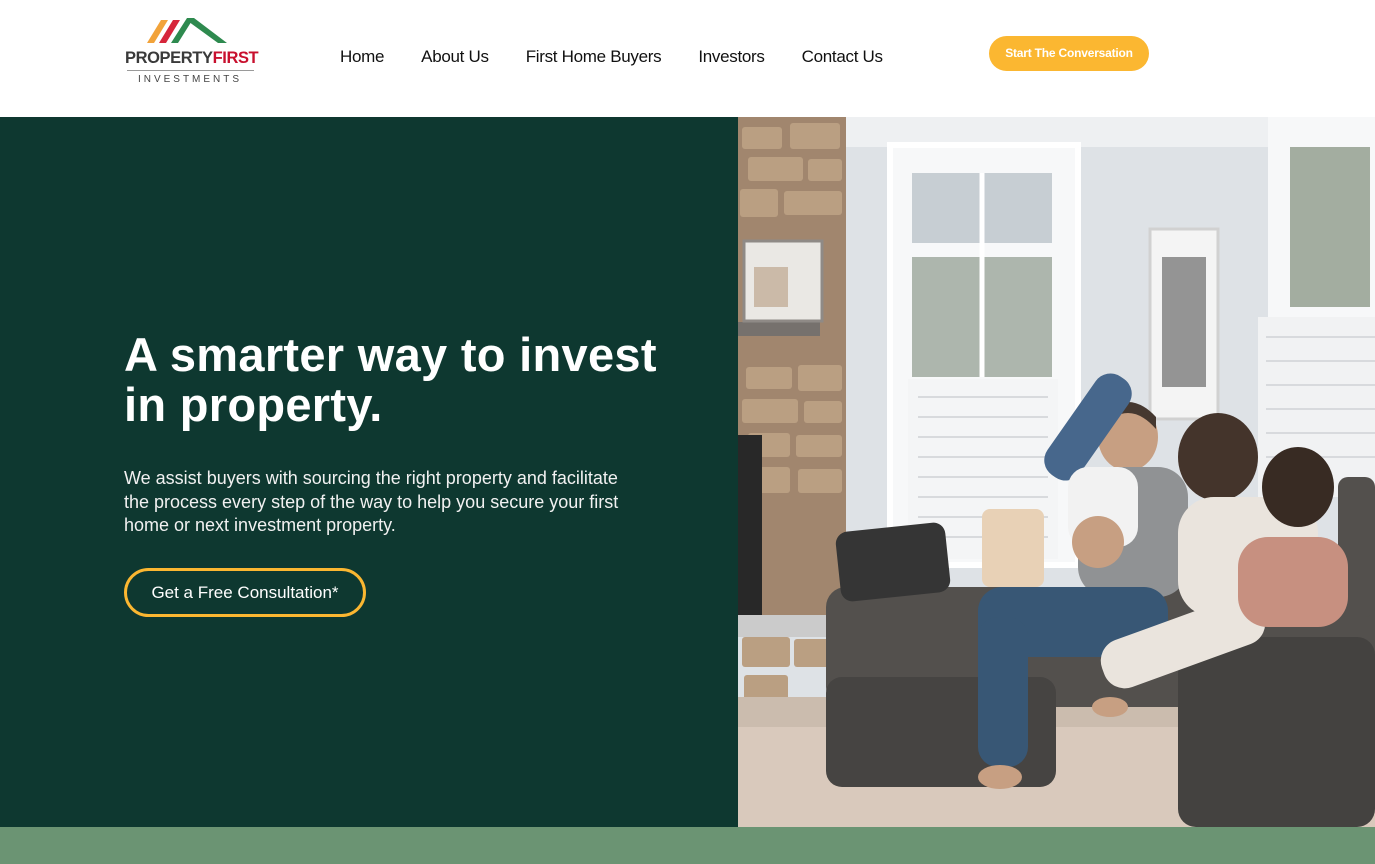 Image resolution: width=1375 pixels, height=864 pixels. What do you see at coordinates (687, 845) in the screenshot?
I see `footer-band` at bounding box center [687, 845].